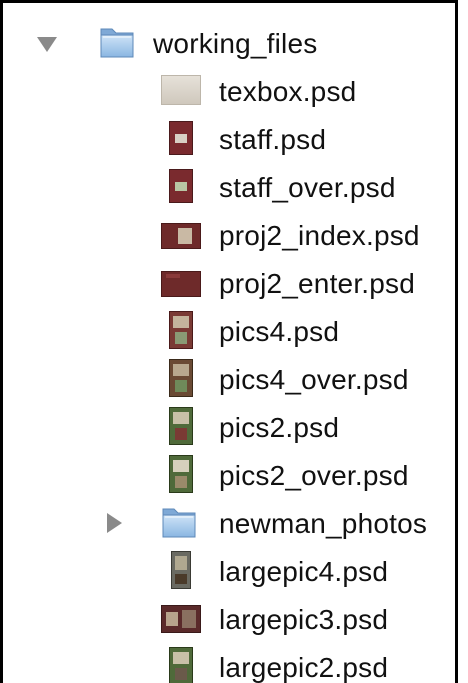 The height and width of the screenshot is (683, 468). Describe the element at coordinates (314, 475) in the screenshot. I see `tree-row-label: pics2_over.psd` at that location.